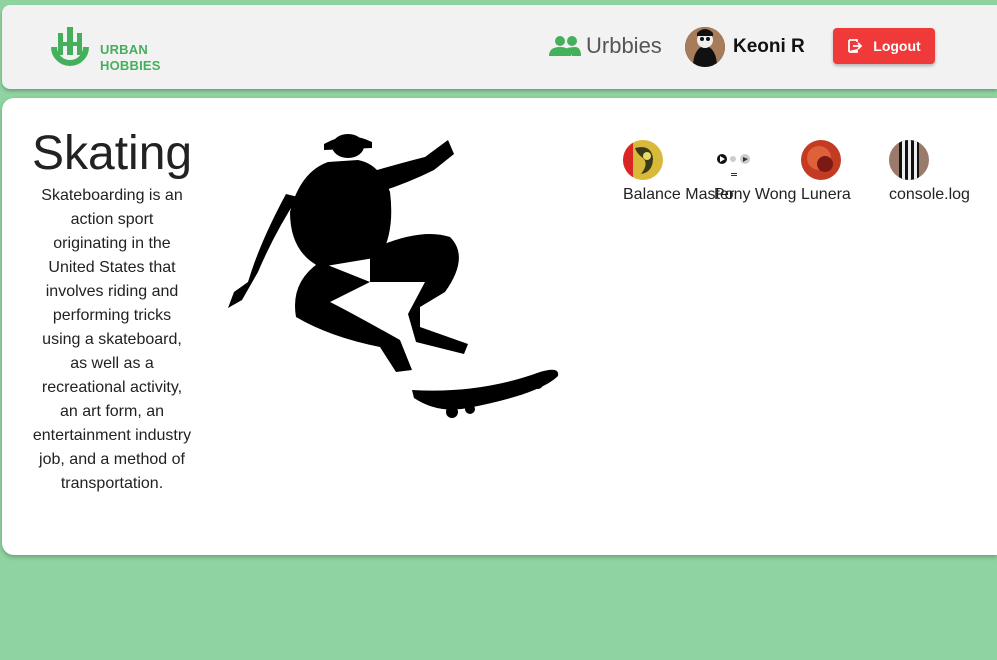 This screenshot has width=997, height=660. I want to click on user-profile: Keoni R, so click(745, 47).